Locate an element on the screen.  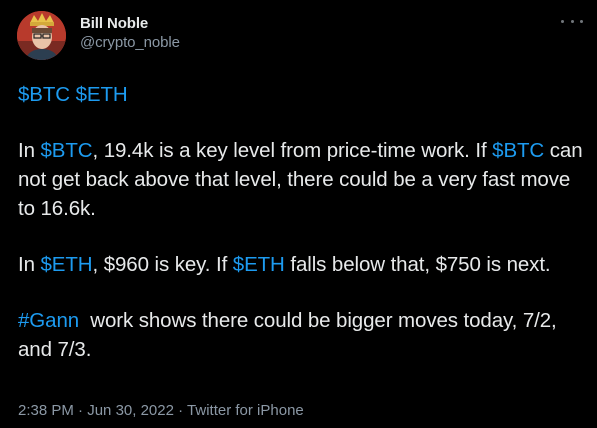
hashtag-gann: #Gann is located at coordinates (48, 320).